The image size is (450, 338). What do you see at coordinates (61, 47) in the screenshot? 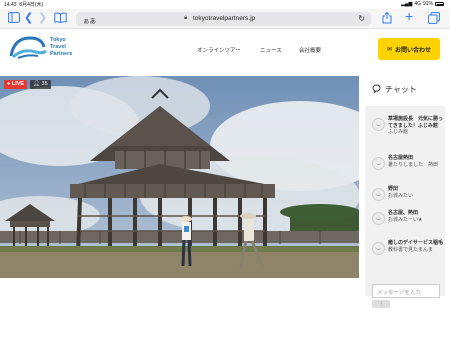
I see `logo-text: Tokyo Travel Partners` at bounding box center [61, 47].